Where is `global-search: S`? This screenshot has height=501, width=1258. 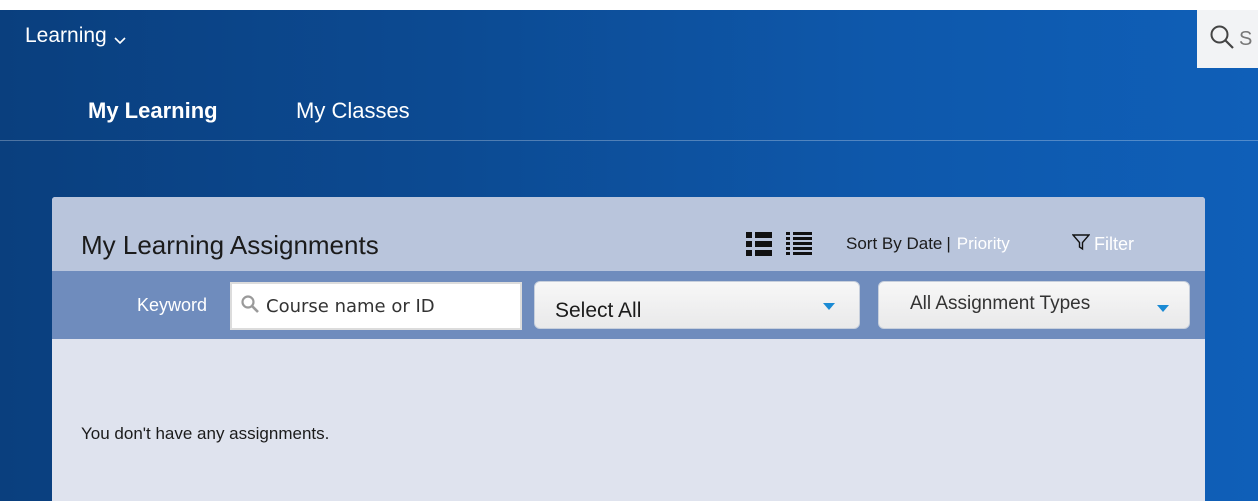 global-search: S is located at coordinates (1227, 39).